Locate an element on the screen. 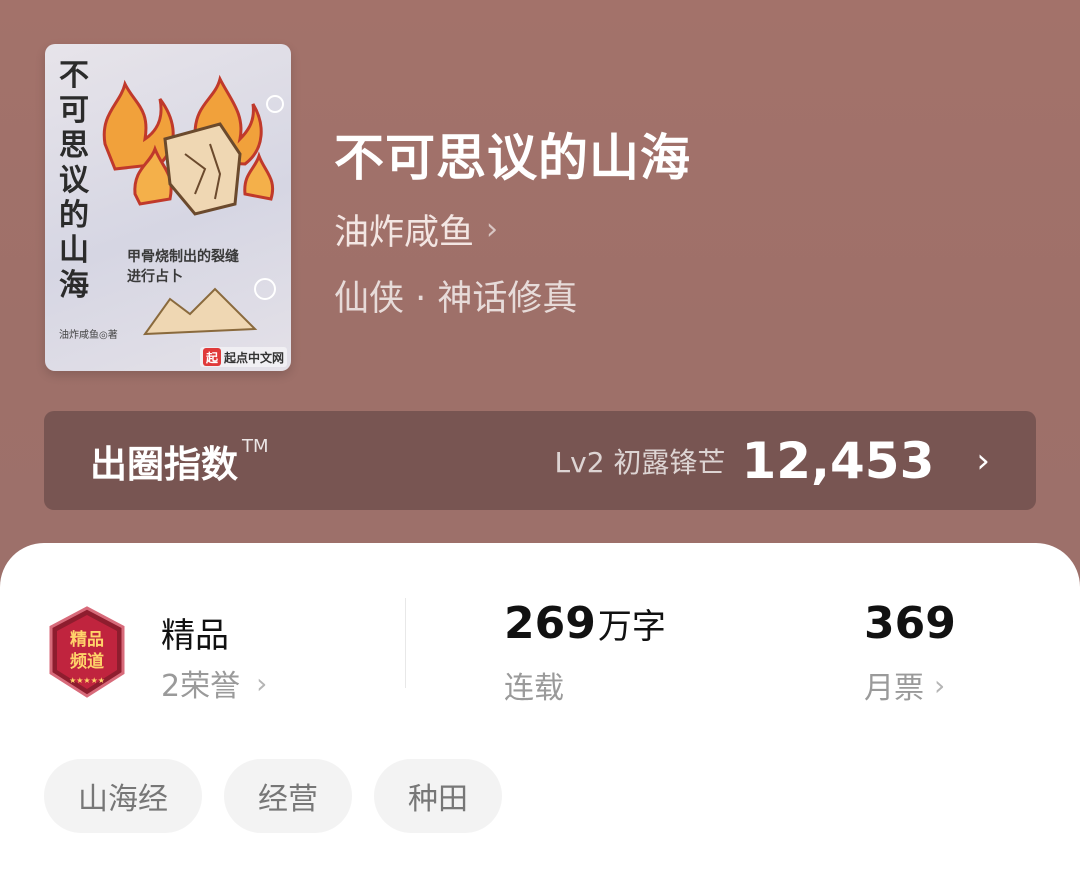  cover-tagline: 甲骨烧制出的裂缝进行占卜 is located at coordinates (183, 267).